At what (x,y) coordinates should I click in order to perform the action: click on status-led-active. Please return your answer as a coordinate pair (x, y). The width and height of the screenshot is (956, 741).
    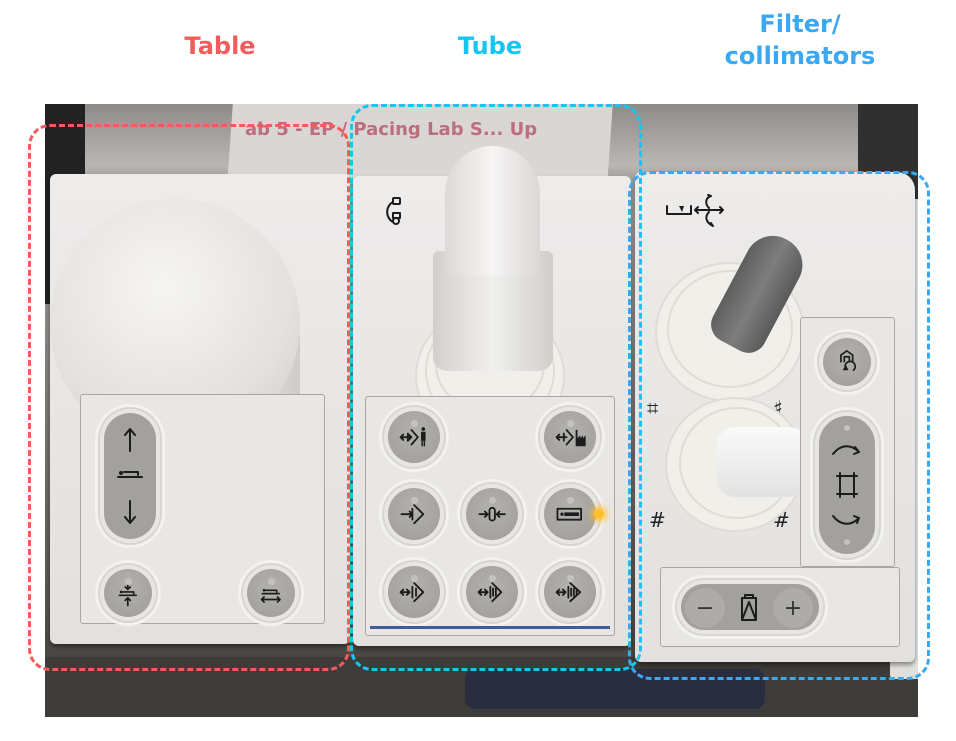
    Looking at the image, I should click on (599, 514).